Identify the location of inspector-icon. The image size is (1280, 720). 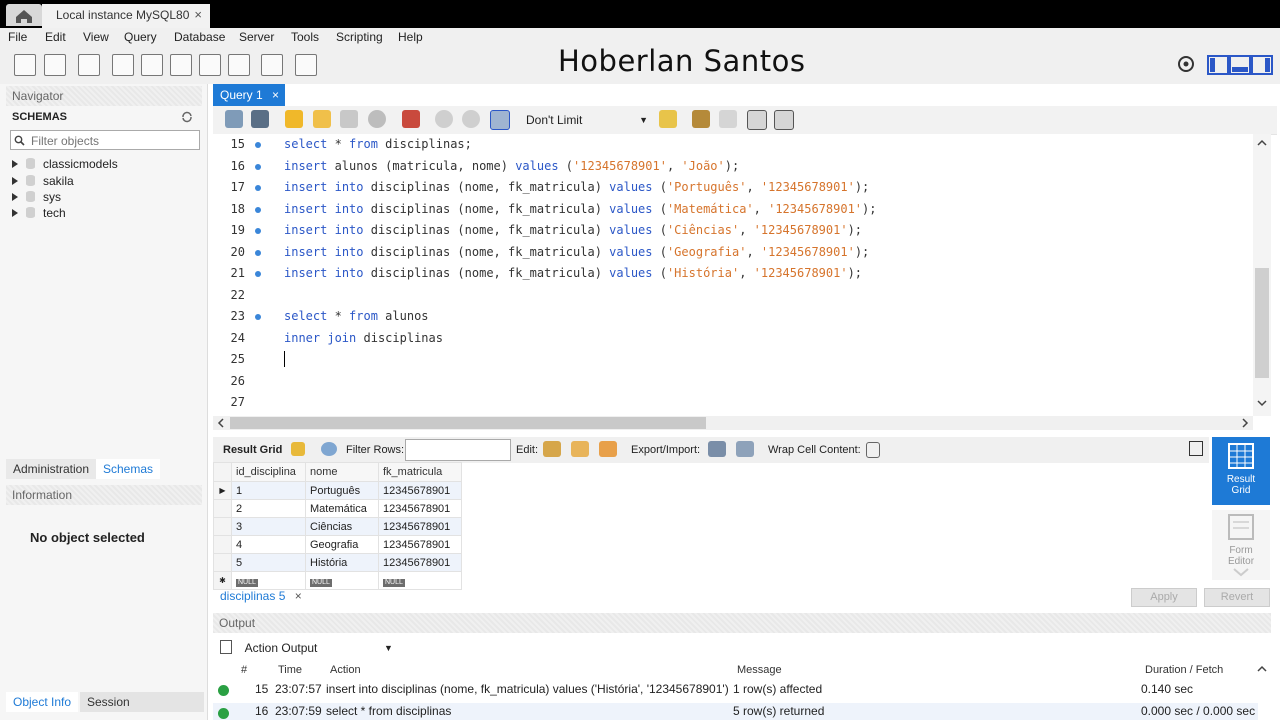
(89, 65).